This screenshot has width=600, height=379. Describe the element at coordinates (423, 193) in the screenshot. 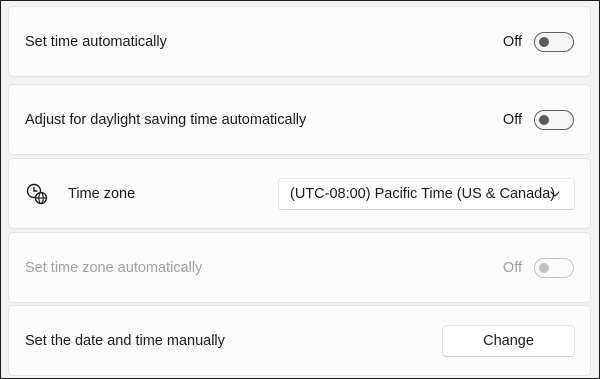

I see `time-zone-selected-value: (UTC-08:00) Pacific Time (US & Canada)` at that location.